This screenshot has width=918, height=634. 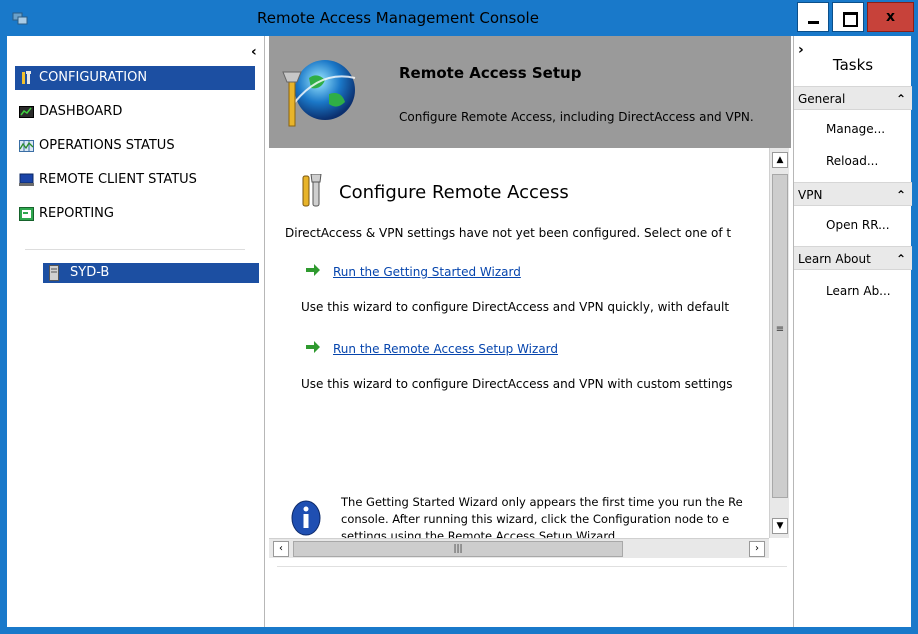 I want to click on dashboard-icon, so click(x=26, y=112).